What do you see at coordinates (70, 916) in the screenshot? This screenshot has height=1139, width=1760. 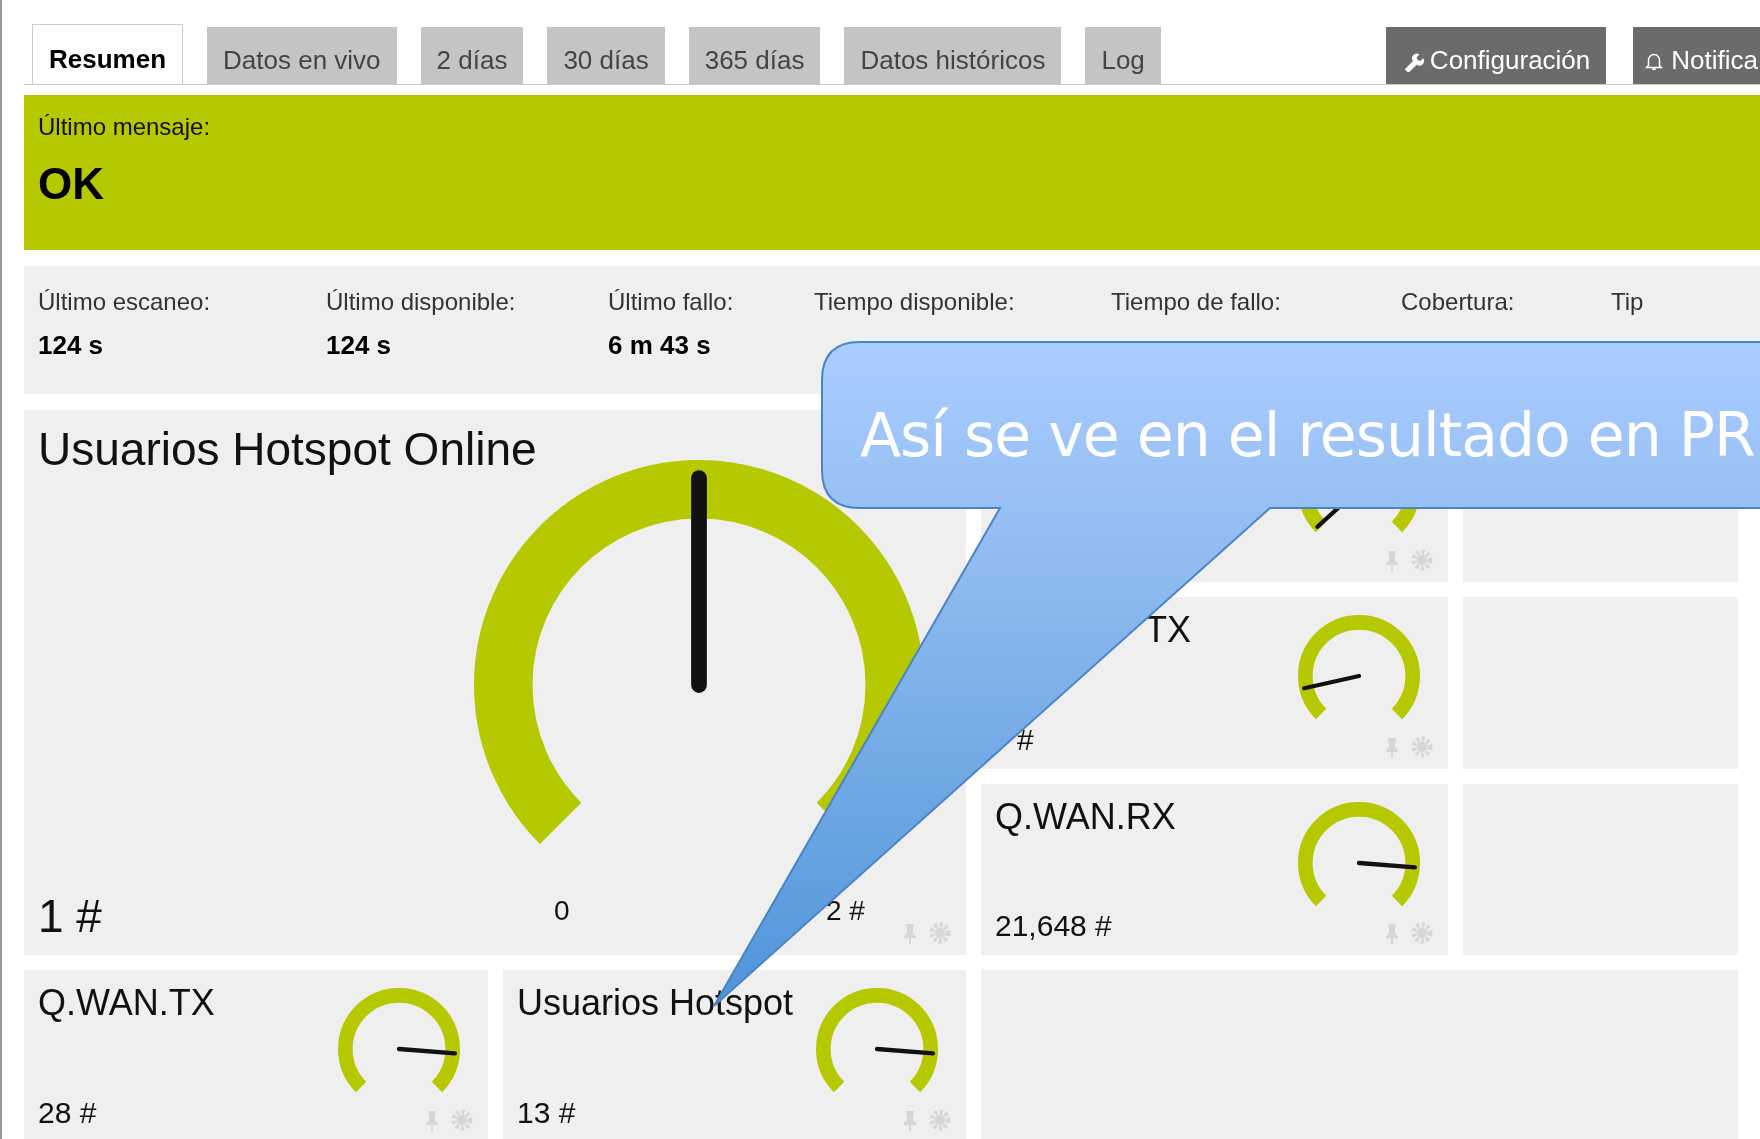 I see `sensor-value: 1 #` at bounding box center [70, 916].